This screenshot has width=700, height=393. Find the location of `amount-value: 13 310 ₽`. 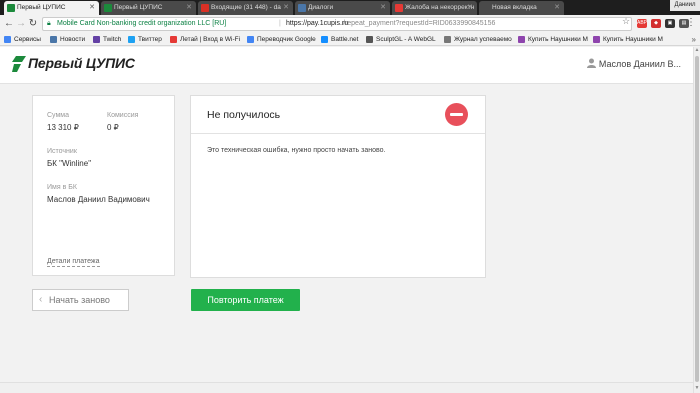

amount-value: 13 310 ₽ is located at coordinates (63, 127).